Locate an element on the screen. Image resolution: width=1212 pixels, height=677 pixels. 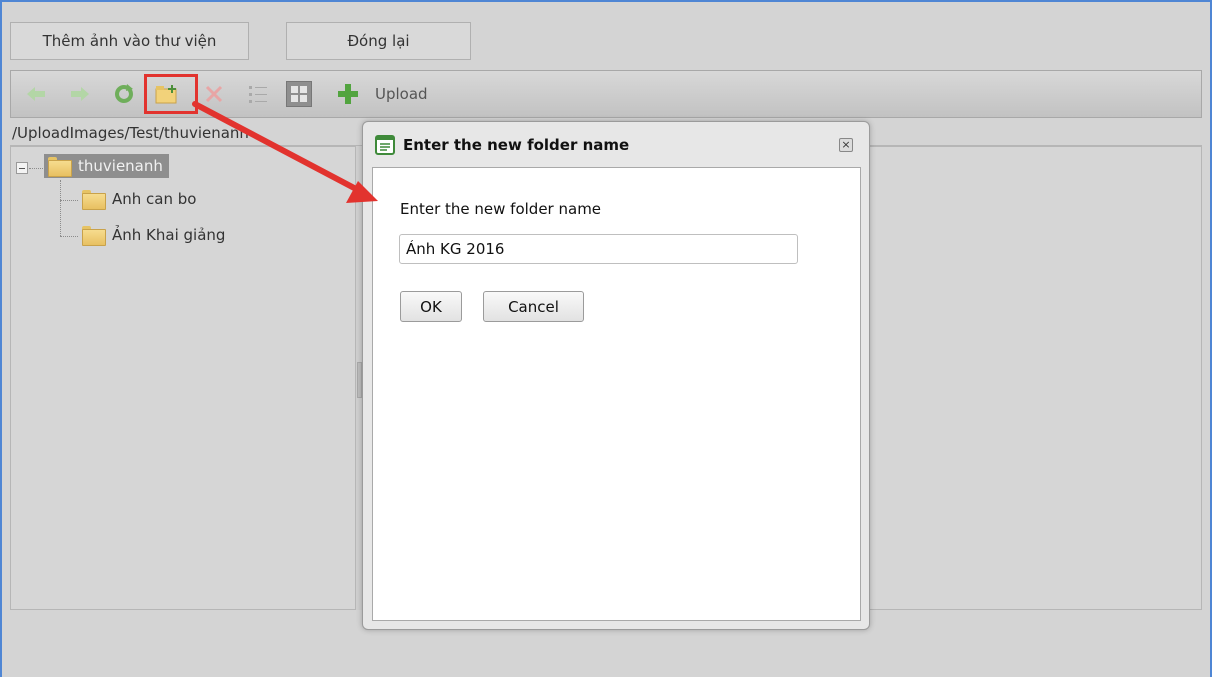
tree-node-child: Ảnh Khai giảng is located at coordinates (154, 236).